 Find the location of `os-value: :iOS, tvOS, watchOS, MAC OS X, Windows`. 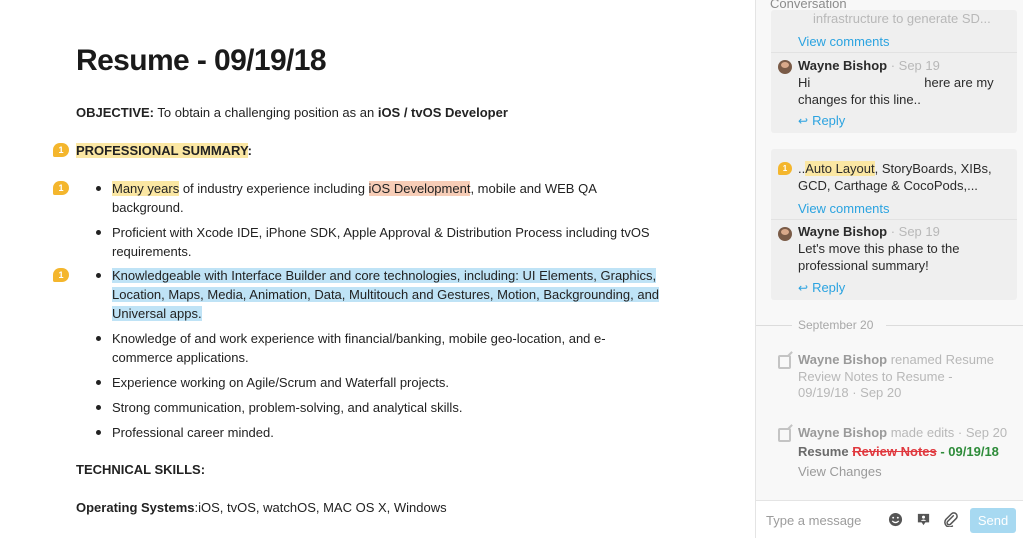

os-value: :iOS, tvOS, watchOS, MAC OS X, Windows is located at coordinates (320, 507).